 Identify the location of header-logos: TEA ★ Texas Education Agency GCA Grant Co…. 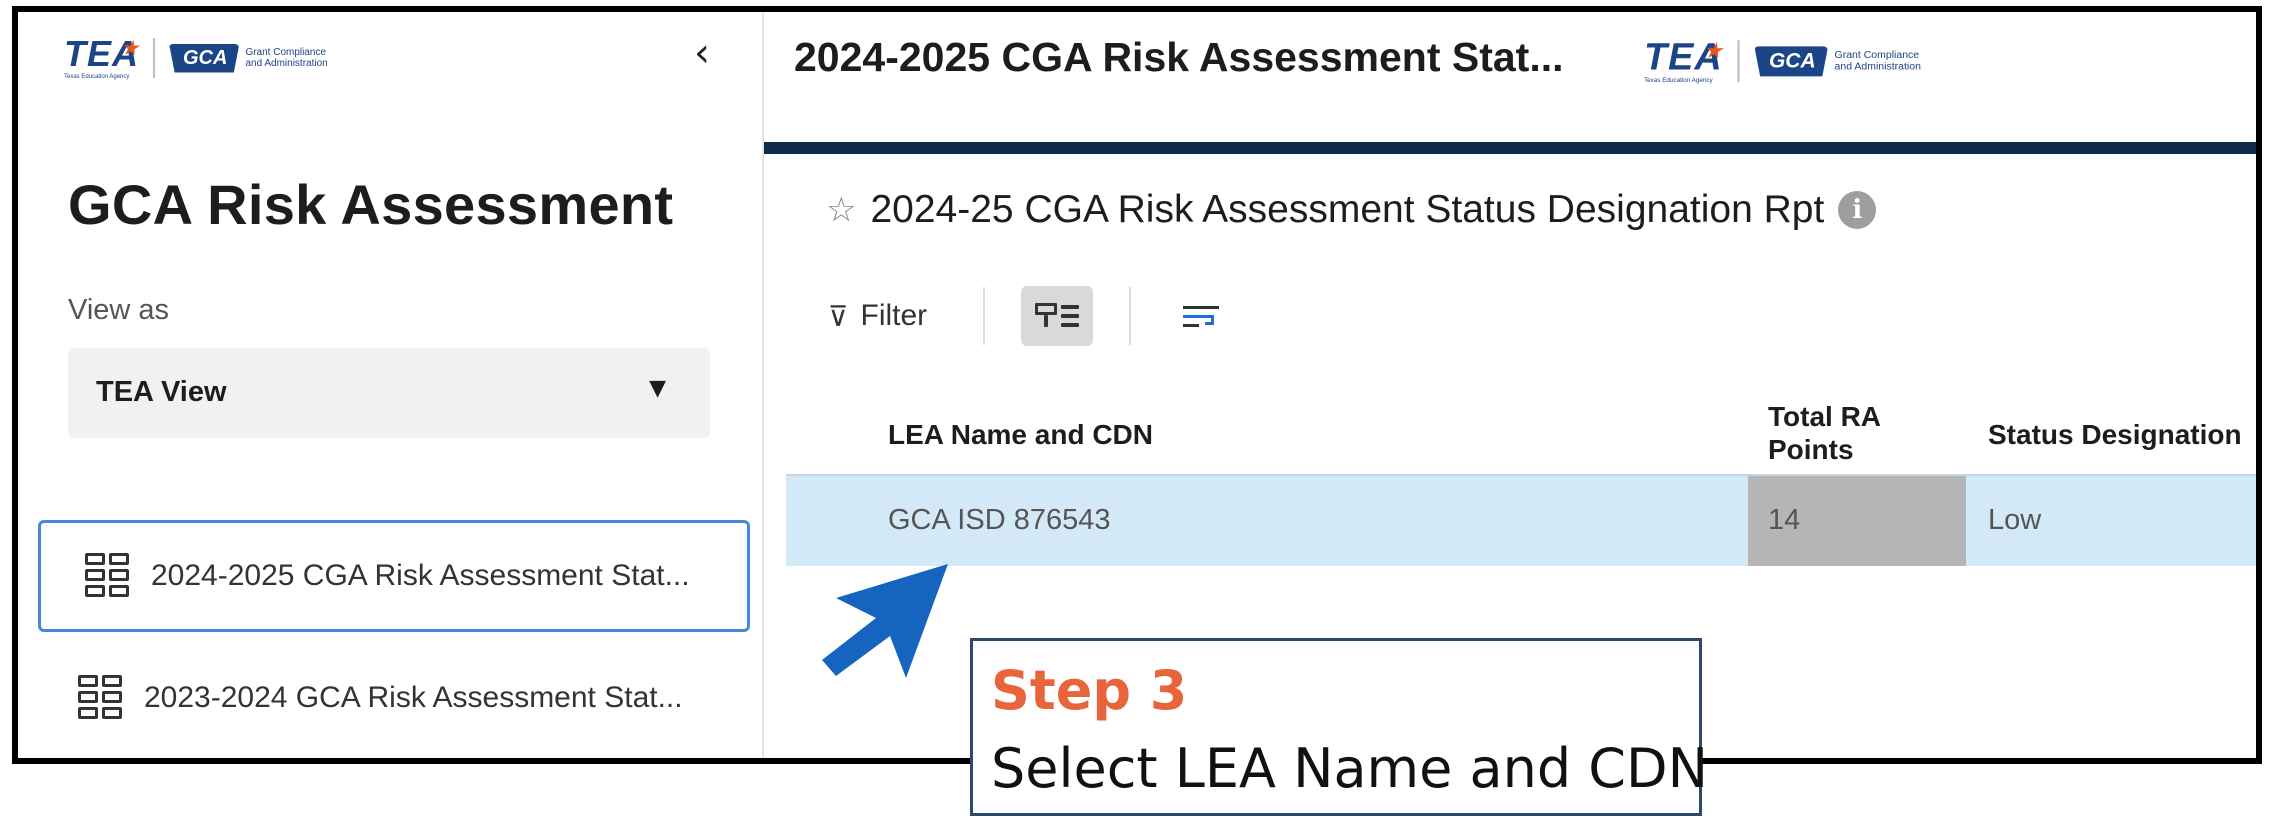
(1782, 61).